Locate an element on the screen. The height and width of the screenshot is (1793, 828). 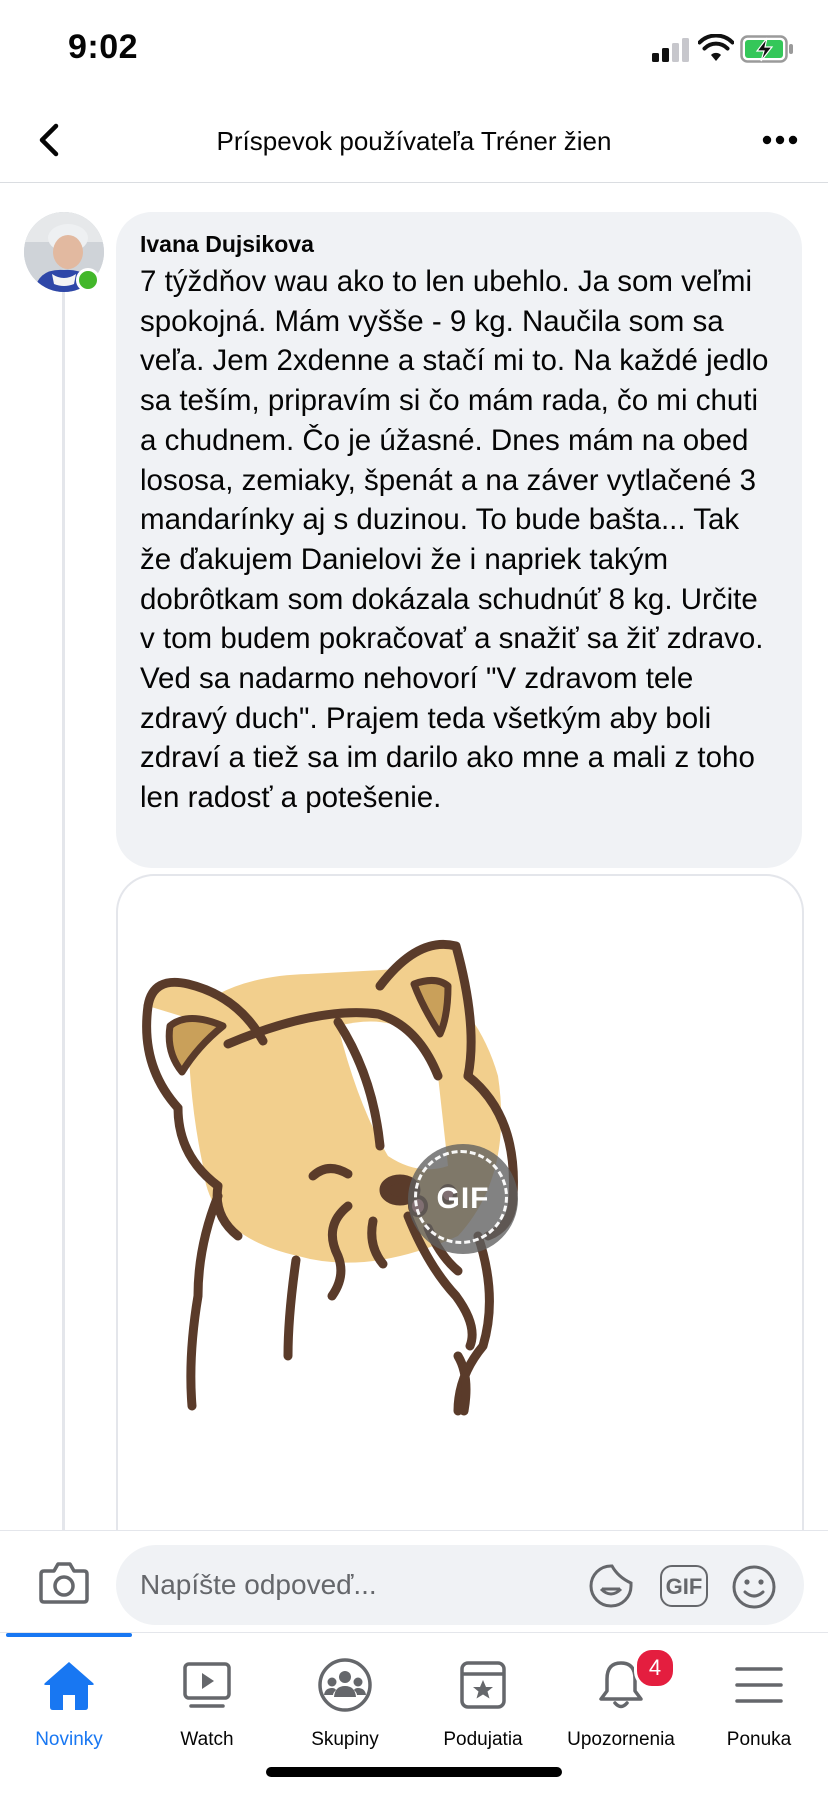
emoji-icon is located at coordinates (754, 1587).